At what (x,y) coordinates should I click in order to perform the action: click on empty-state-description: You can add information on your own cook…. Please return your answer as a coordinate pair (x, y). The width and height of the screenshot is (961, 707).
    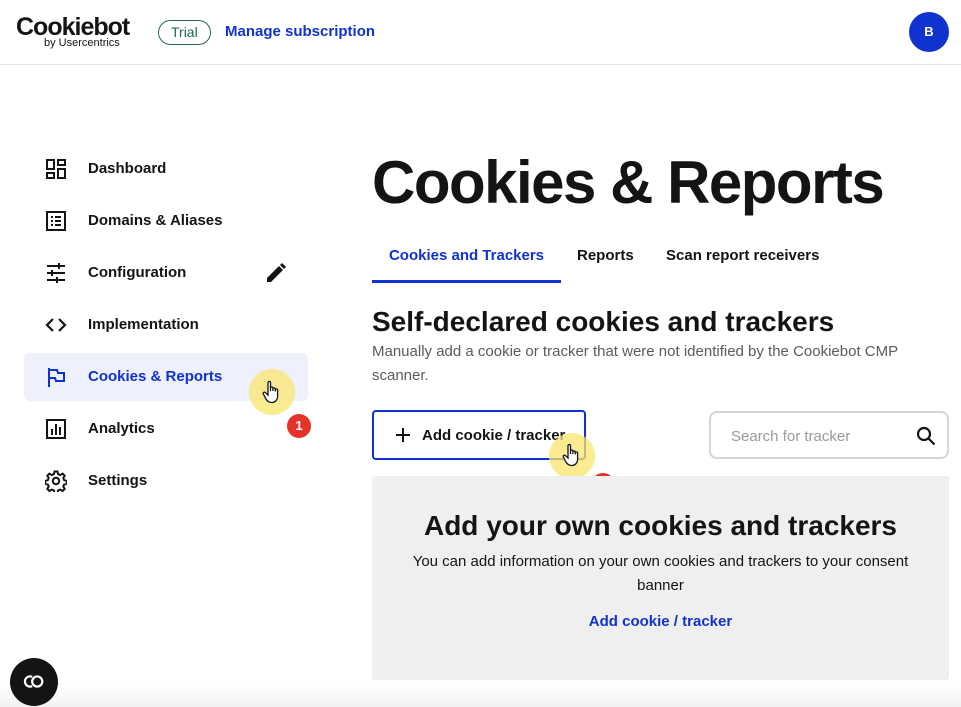
    Looking at the image, I should click on (660, 573).